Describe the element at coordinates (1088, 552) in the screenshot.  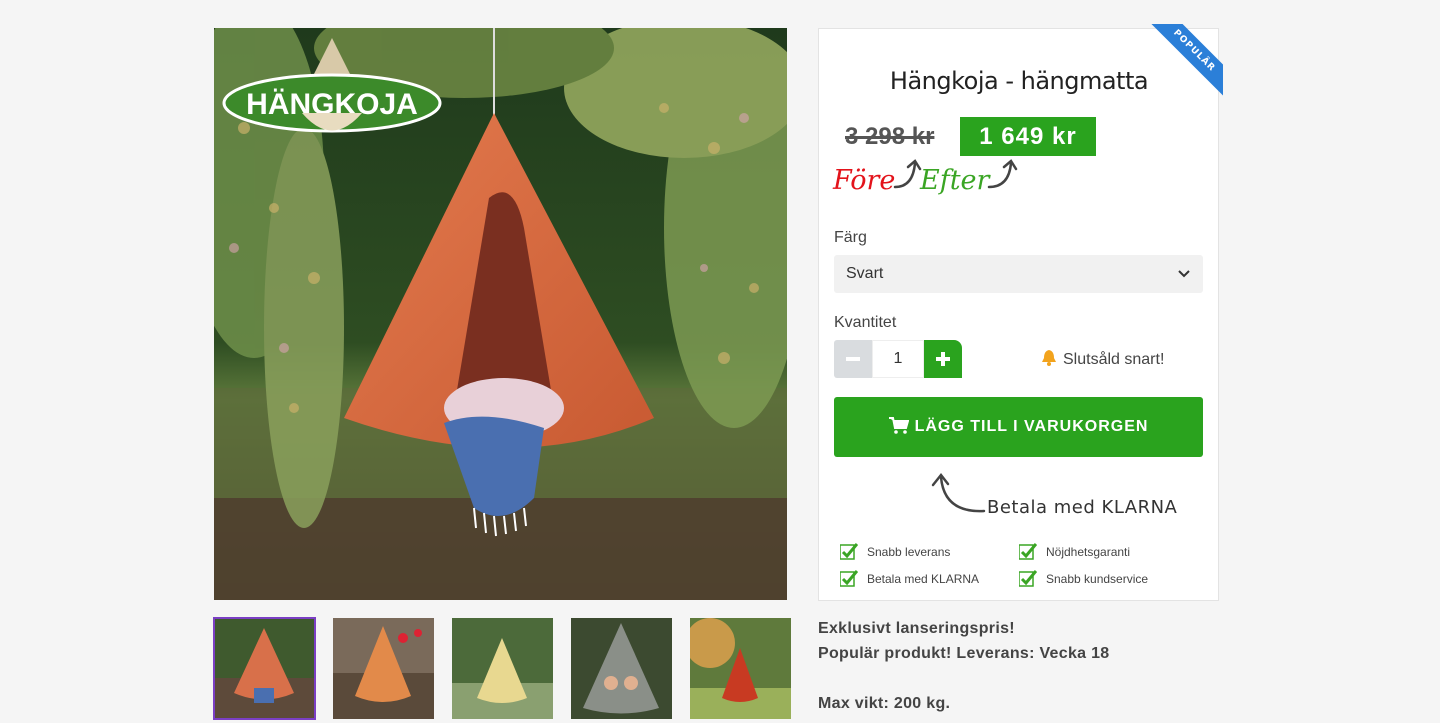
I see `usp-label: Nöjdhetsgaranti` at that location.